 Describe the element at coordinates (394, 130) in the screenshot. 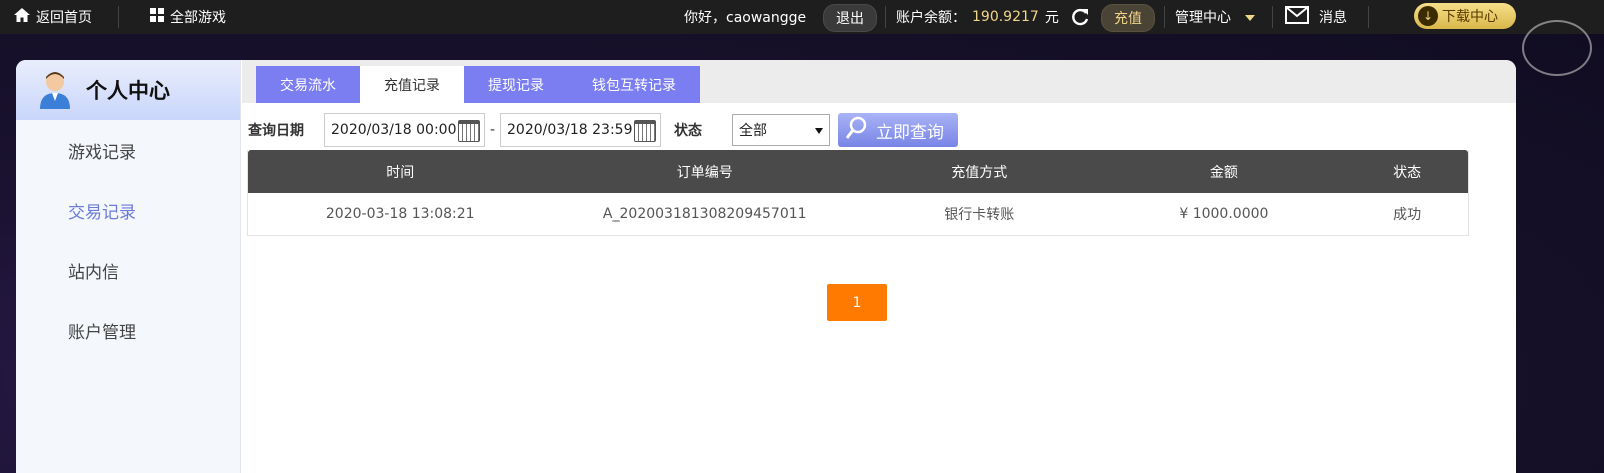

I see `start-date-value: 2020/03/18 00:00` at that location.